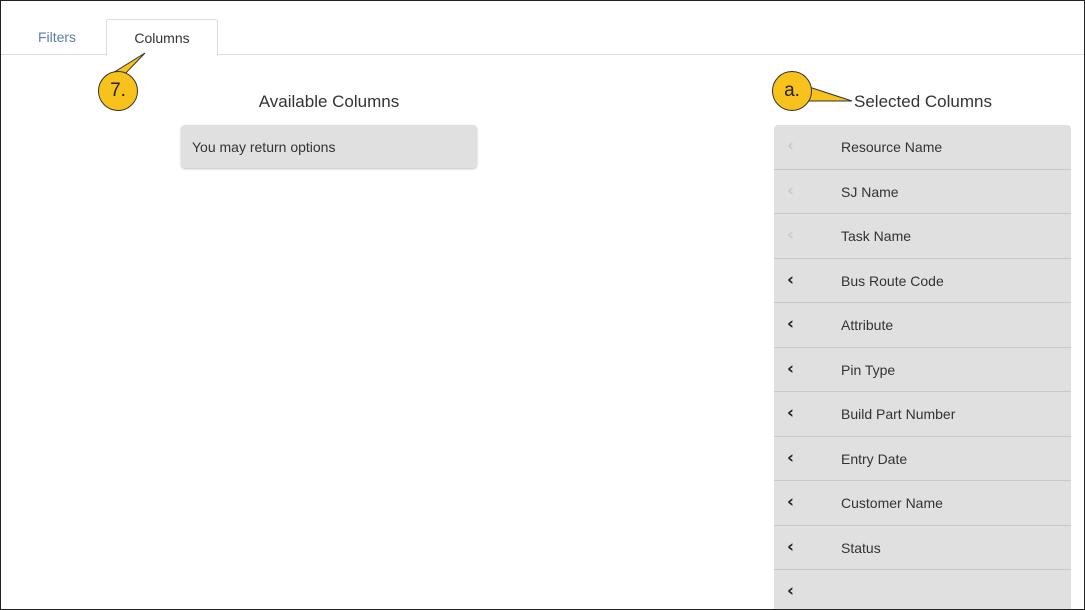 This screenshot has height=610, width=1085. I want to click on tab-bar: Filters Columns, so click(542, 28).